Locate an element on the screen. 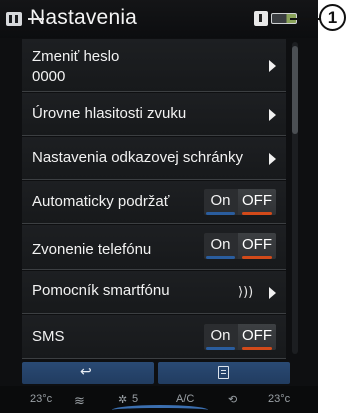 The width and height of the screenshot is (348, 413). voice-assistant-icon: ⟩)) is located at coordinates (246, 292).